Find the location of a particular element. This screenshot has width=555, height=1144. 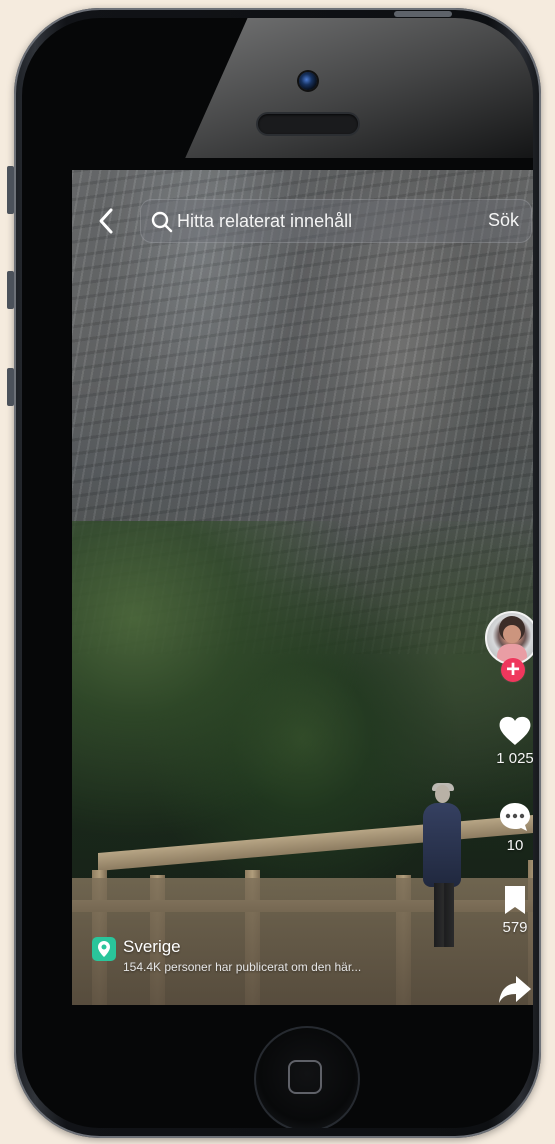

hiker-figure is located at coordinates (443, 869).